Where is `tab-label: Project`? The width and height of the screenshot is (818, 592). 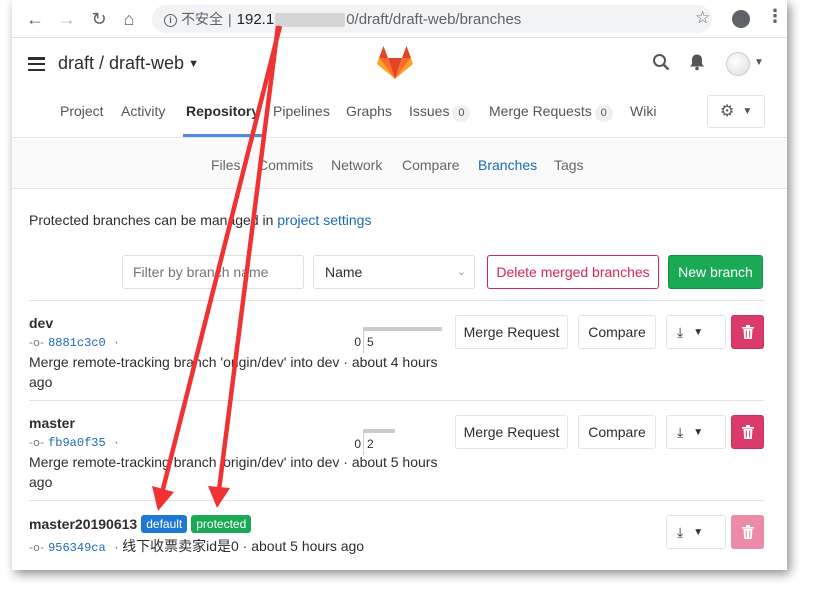 tab-label: Project is located at coordinates (82, 111).